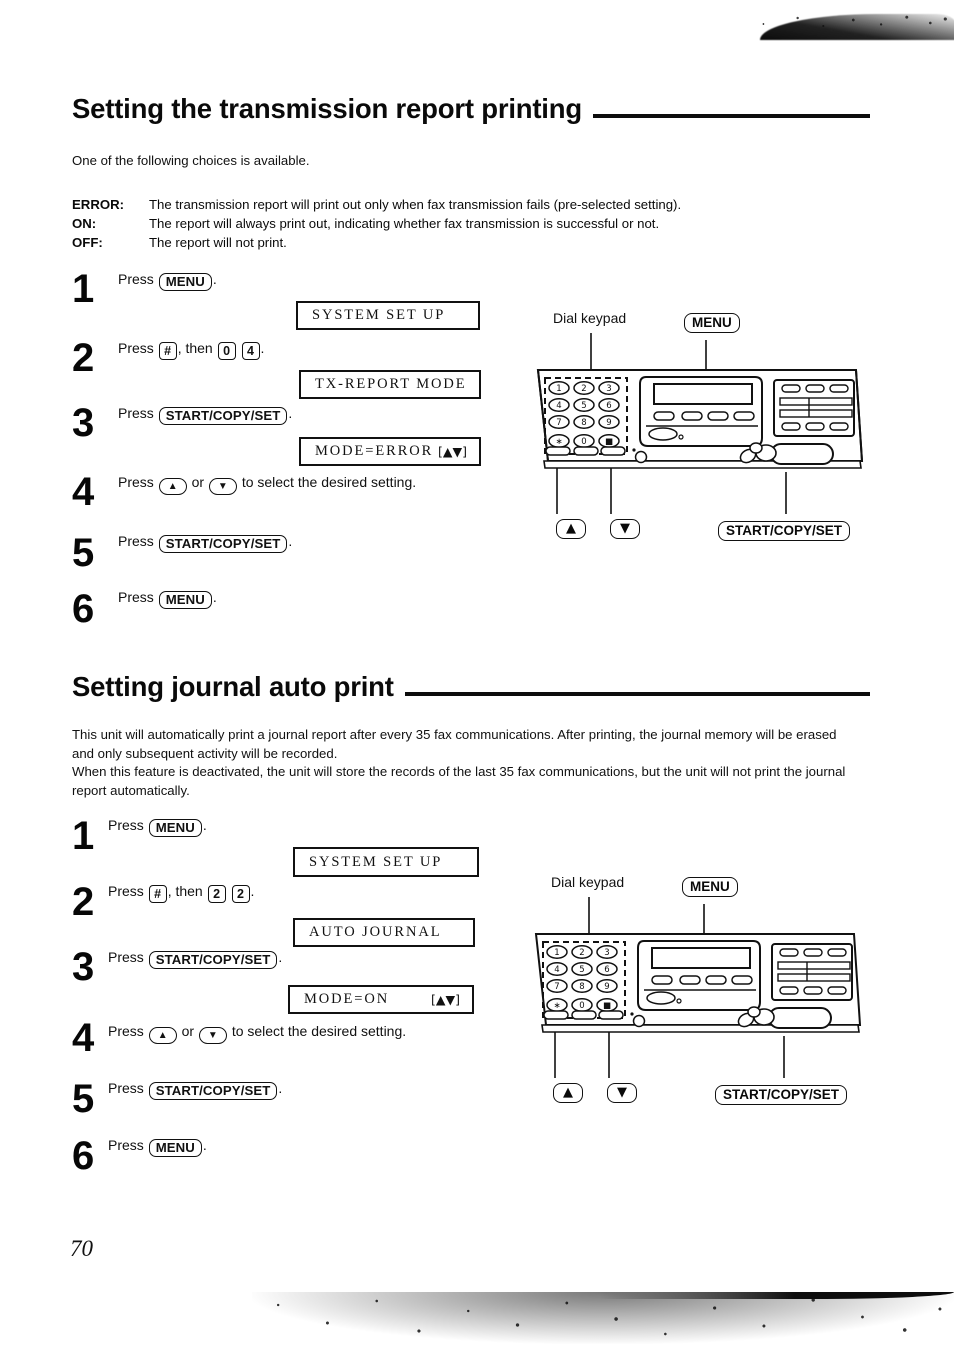 Image resolution: width=954 pixels, height=1349 pixels. I want to click on svg-text: 8, so click(583, 423).